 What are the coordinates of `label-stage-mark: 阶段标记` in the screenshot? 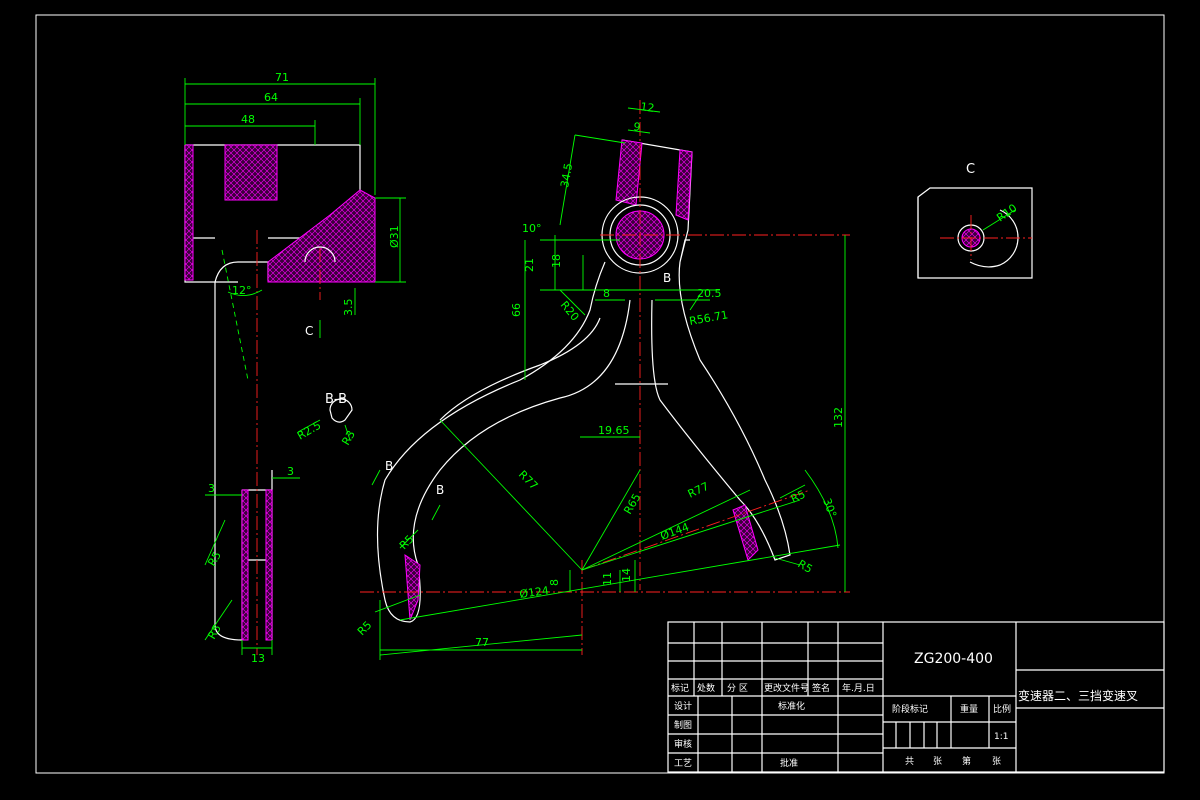 It's located at (910, 709).